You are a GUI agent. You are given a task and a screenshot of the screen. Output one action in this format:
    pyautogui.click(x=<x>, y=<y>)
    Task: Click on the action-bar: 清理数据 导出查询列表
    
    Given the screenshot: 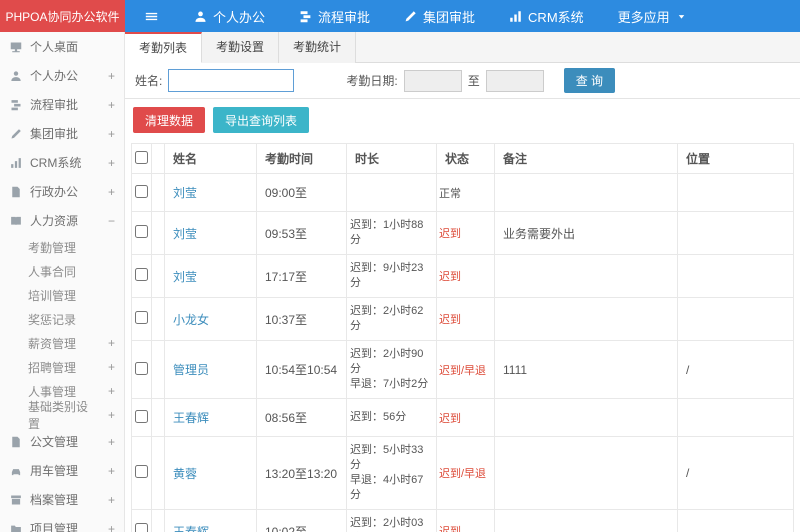 What is the action you would take?
    pyautogui.click(x=462, y=120)
    